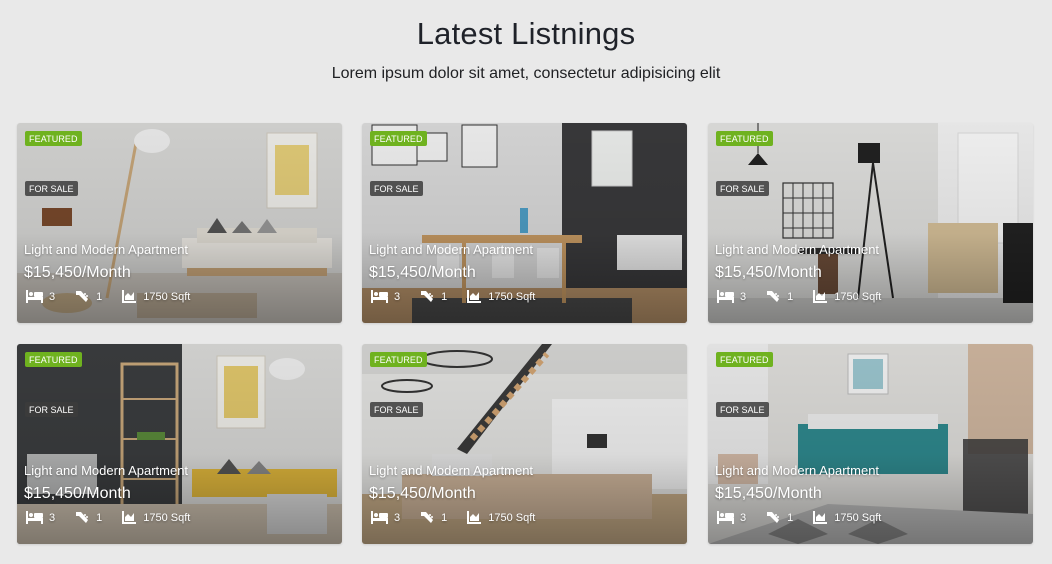 The width and height of the screenshot is (1052, 564). What do you see at coordinates (526, 33) in the screenshot?
I see `section-title: Latest Listnings` at bounding box center [526, 33].